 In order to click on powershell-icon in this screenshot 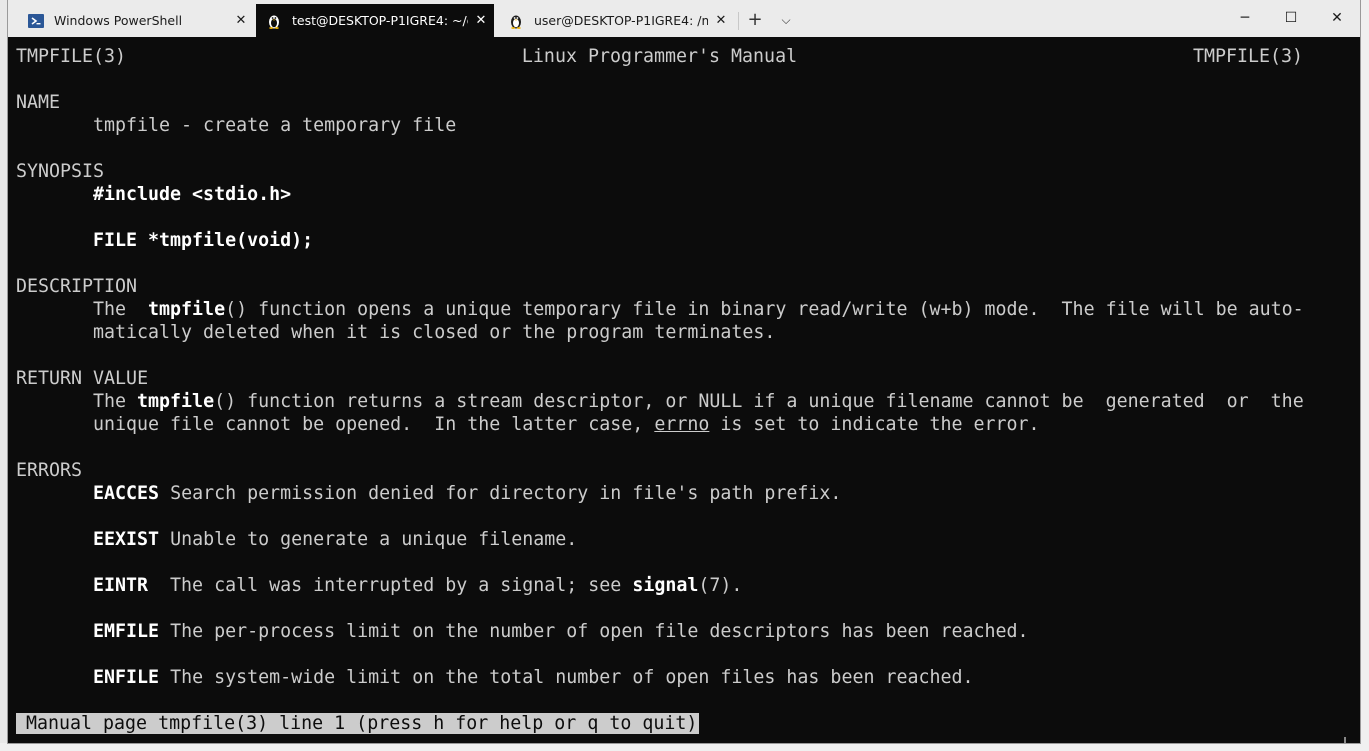, I will do `click(36, 20)`.